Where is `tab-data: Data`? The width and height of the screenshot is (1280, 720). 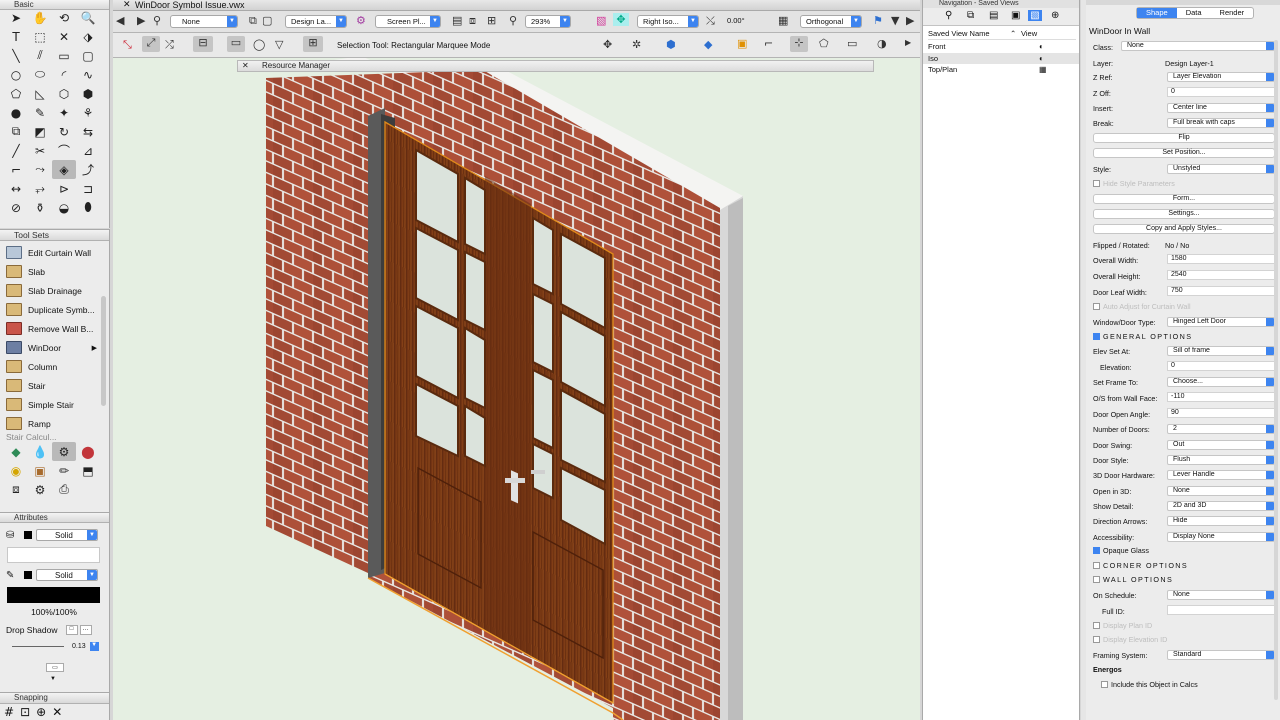 tab-data: Data is located at coordinates (1194, 13).